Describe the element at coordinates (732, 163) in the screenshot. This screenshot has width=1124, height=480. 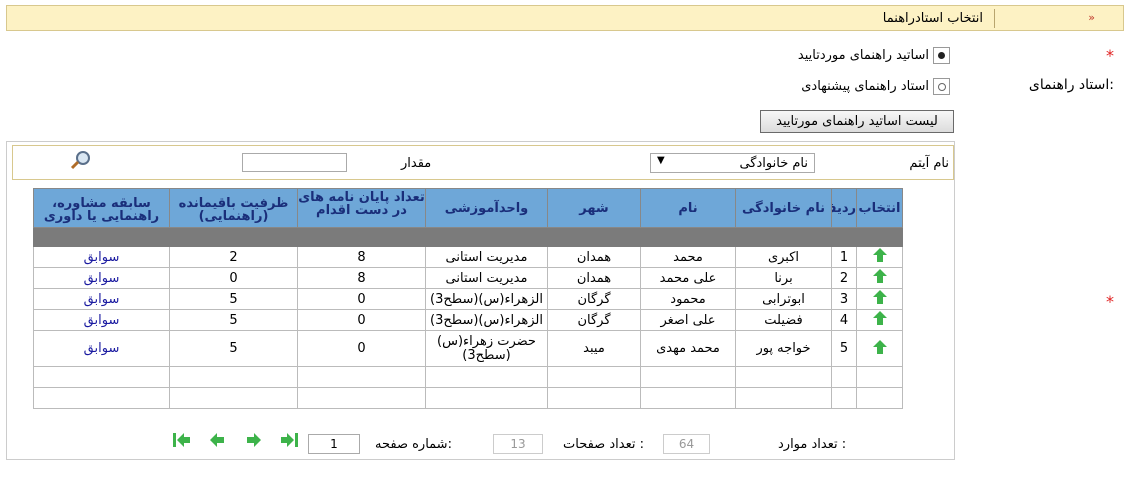
I see `filter-item-select: نام خانوادگی ▼` at that location.